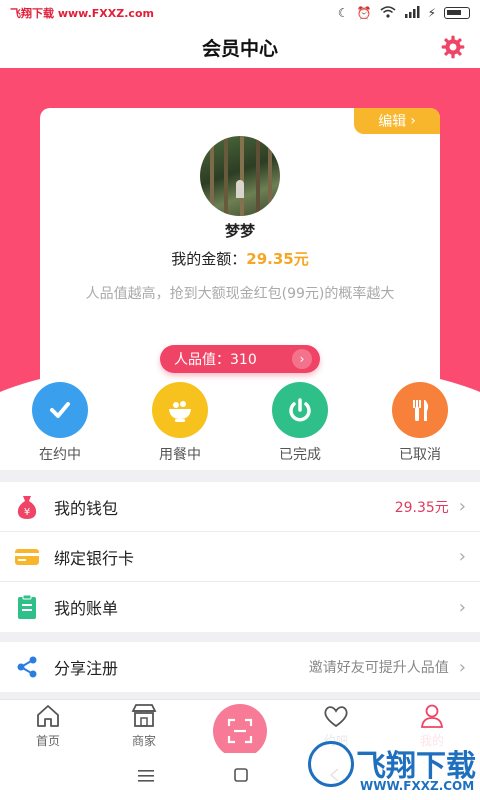 The width and height of the screenshot is (480, 800). Describe the element at coordinates (239, 231) in the screenshot. I see `nickname: 梦梦` at that location.